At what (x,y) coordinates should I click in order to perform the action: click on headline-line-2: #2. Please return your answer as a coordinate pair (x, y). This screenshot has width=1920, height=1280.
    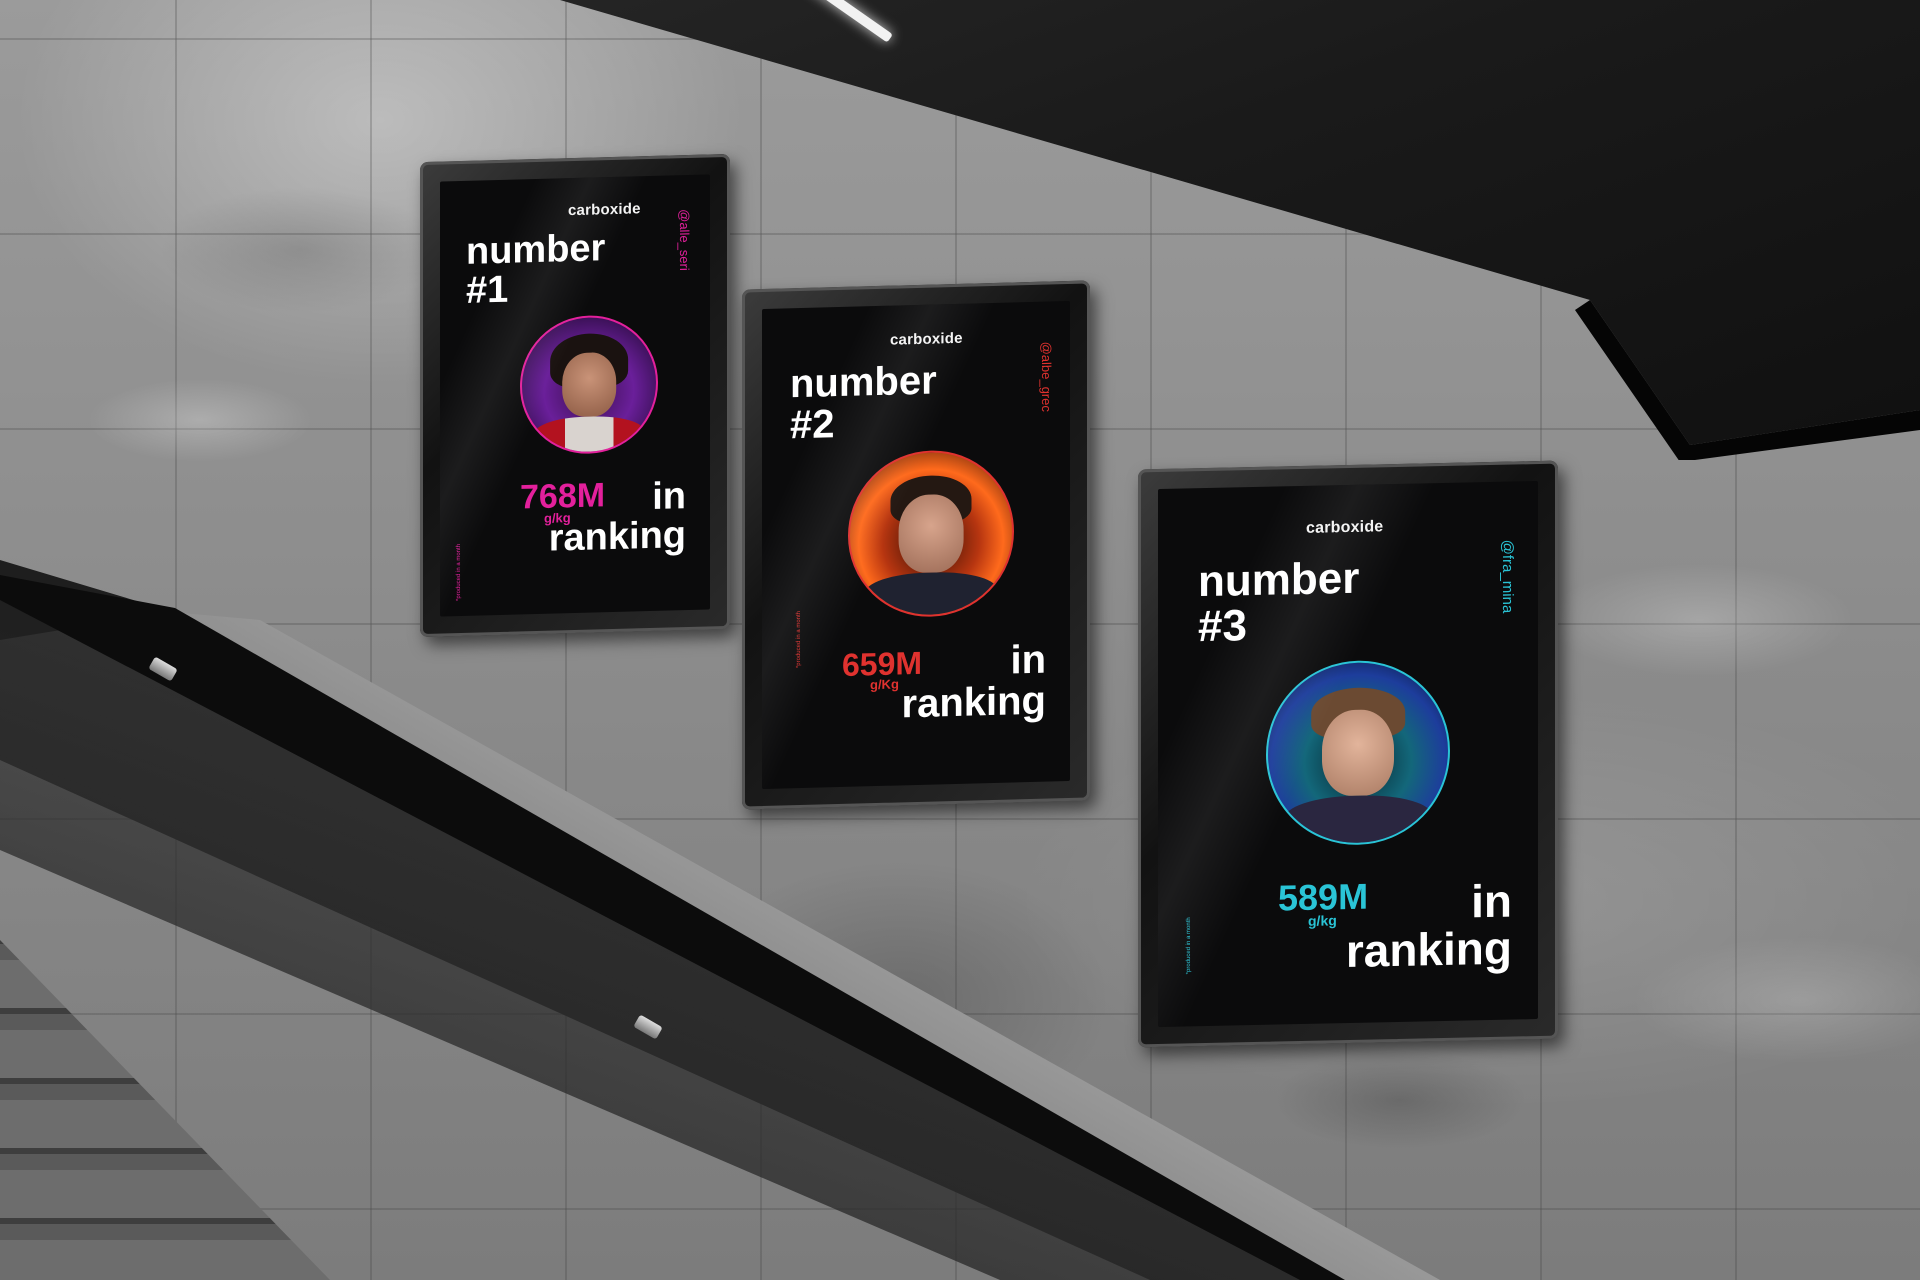
    Looking at the image, I should click on (812, 424).